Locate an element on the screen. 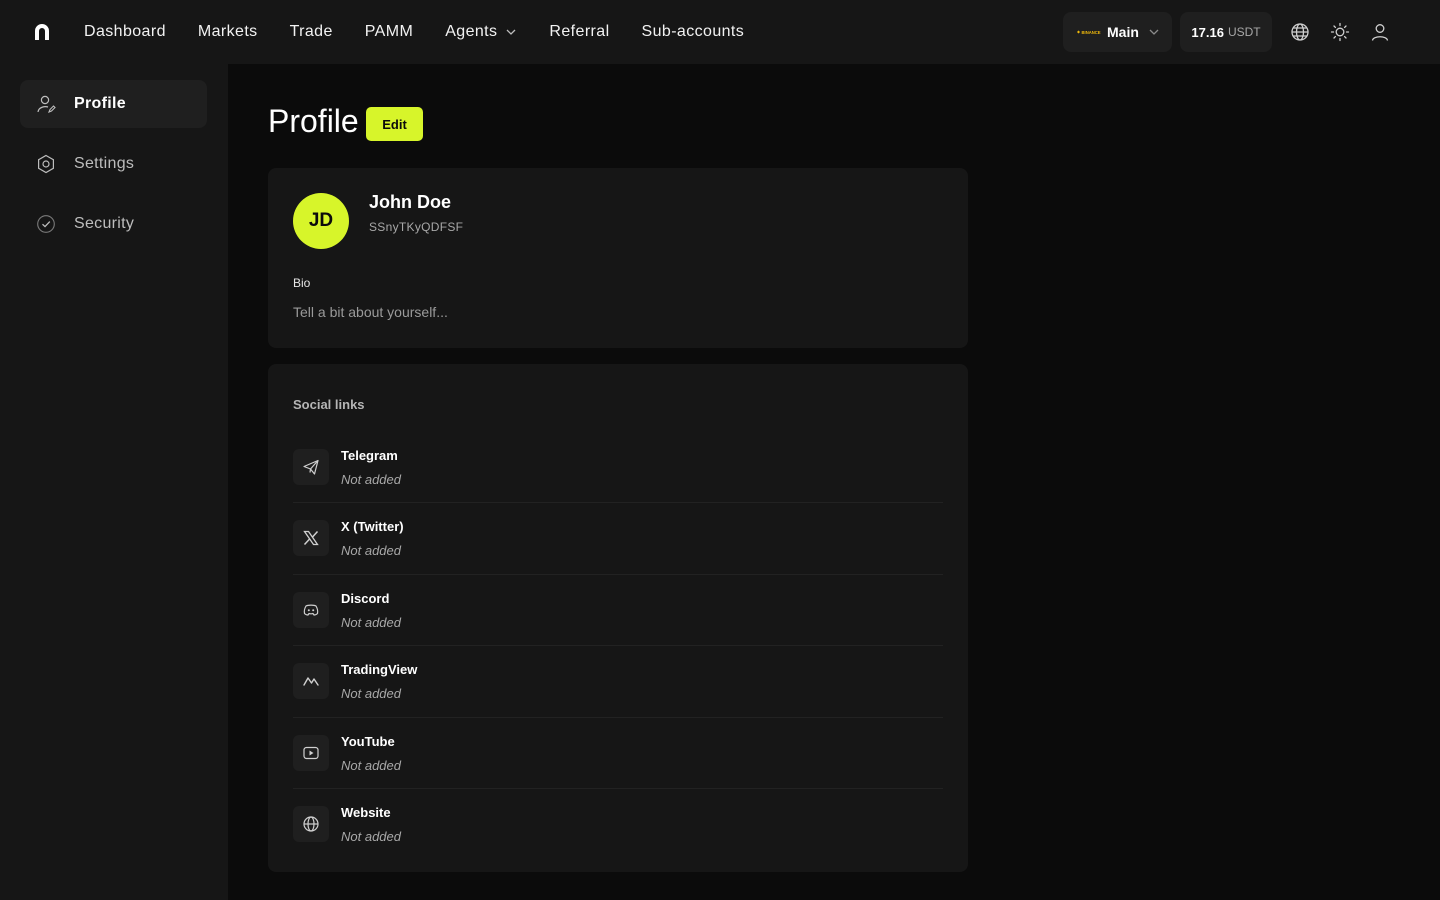 This screenshot has height=900, width=1440. account-selector: BINANCE Main is located at coordinates (1117, 32).